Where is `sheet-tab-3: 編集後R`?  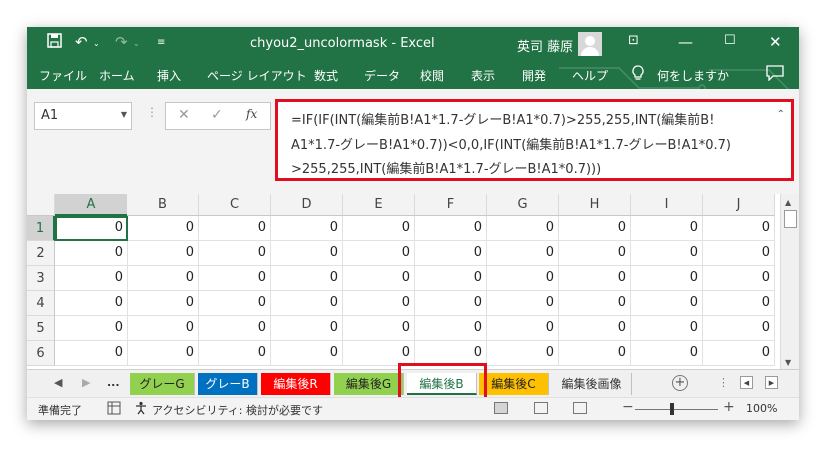
sheet-tab-3: 編集後R is located at coordinates (296, 384).